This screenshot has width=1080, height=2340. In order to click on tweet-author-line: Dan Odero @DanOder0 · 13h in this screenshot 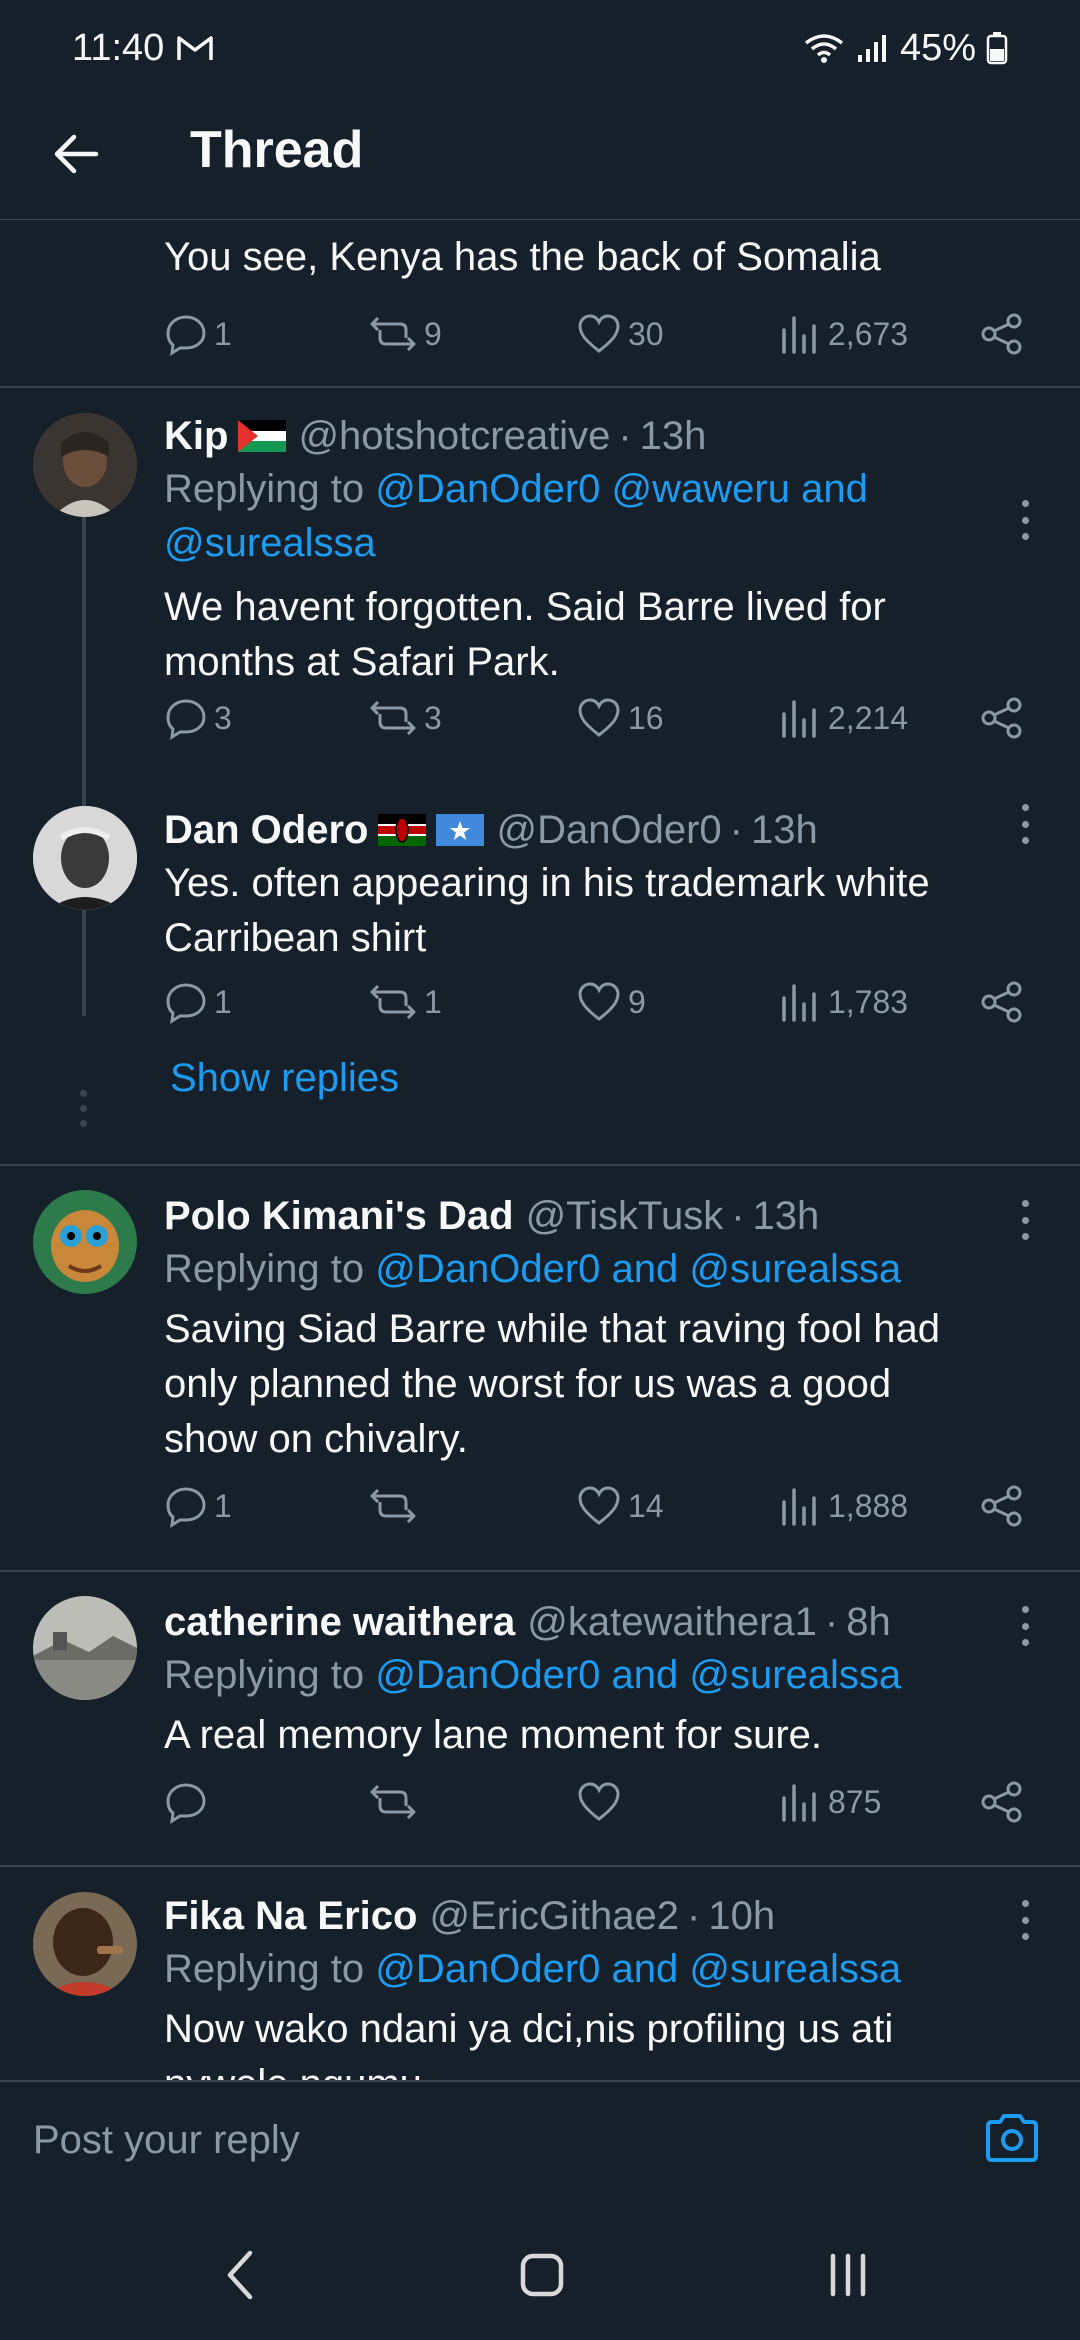, I will do `click(602, 830)`.